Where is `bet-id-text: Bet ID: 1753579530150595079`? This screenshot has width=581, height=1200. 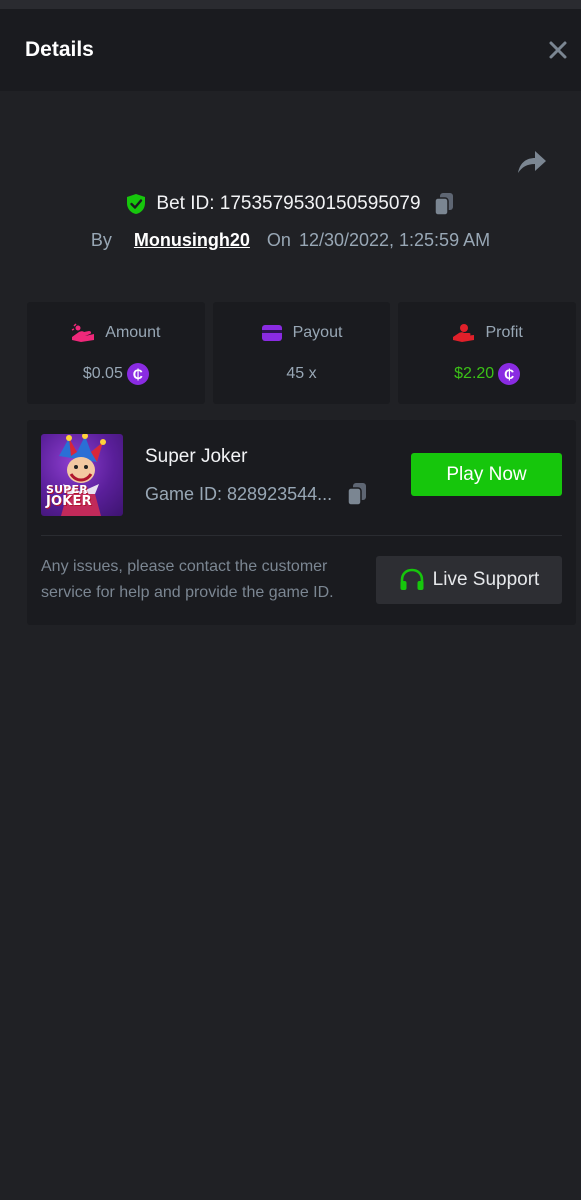
bet-id-text: Bet ID: 1753579530150595079 is located at coordinates (288, 203).